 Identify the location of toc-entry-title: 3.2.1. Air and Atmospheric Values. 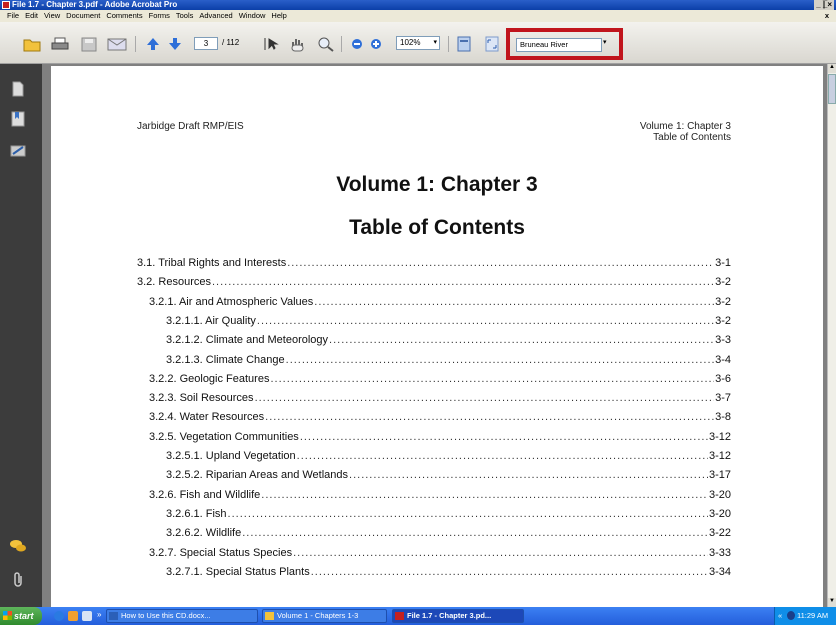
(231, 301).